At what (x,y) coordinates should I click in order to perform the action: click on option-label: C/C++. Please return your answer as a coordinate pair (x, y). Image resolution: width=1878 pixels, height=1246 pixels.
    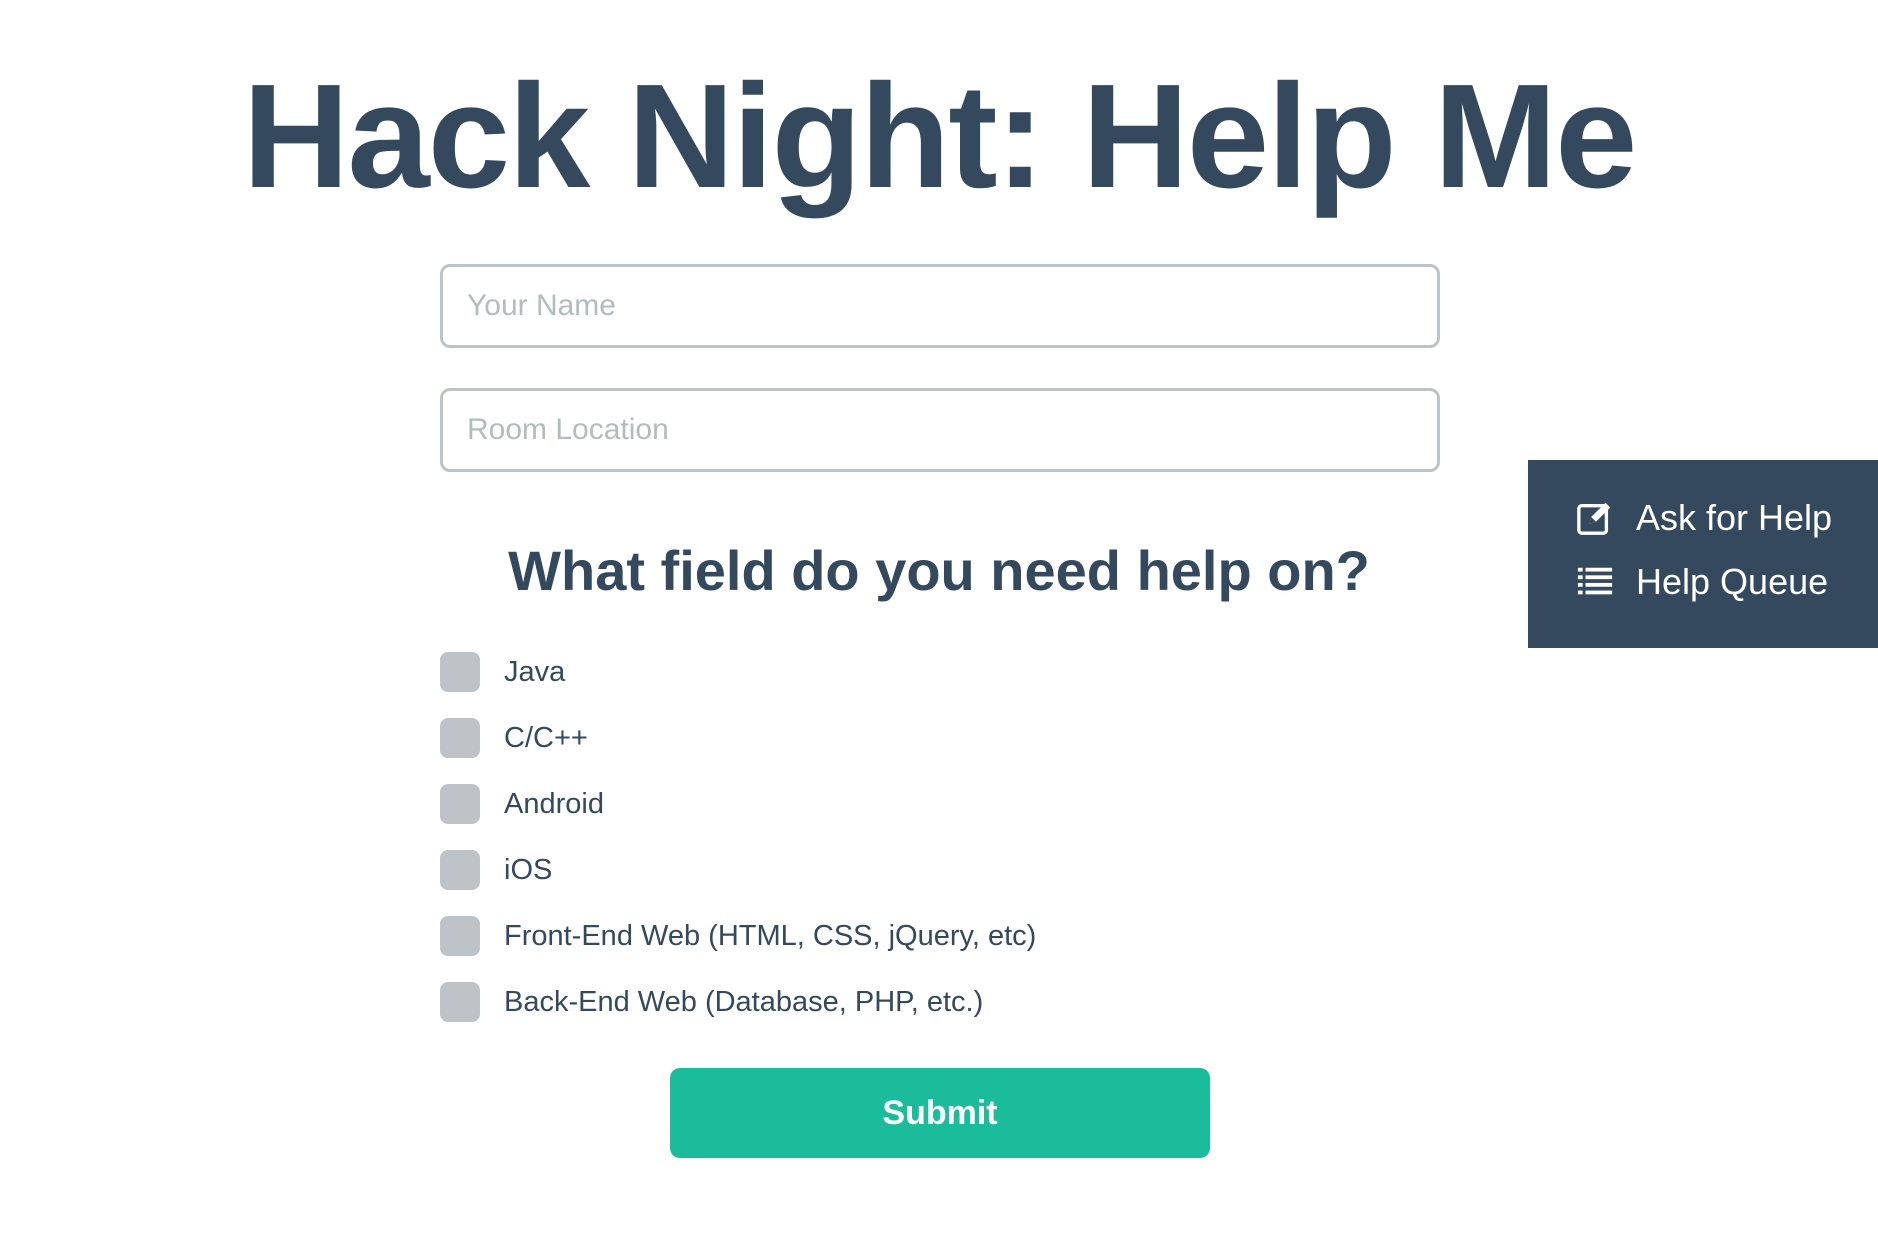
    Looking at the image, I should click on (546, 737).